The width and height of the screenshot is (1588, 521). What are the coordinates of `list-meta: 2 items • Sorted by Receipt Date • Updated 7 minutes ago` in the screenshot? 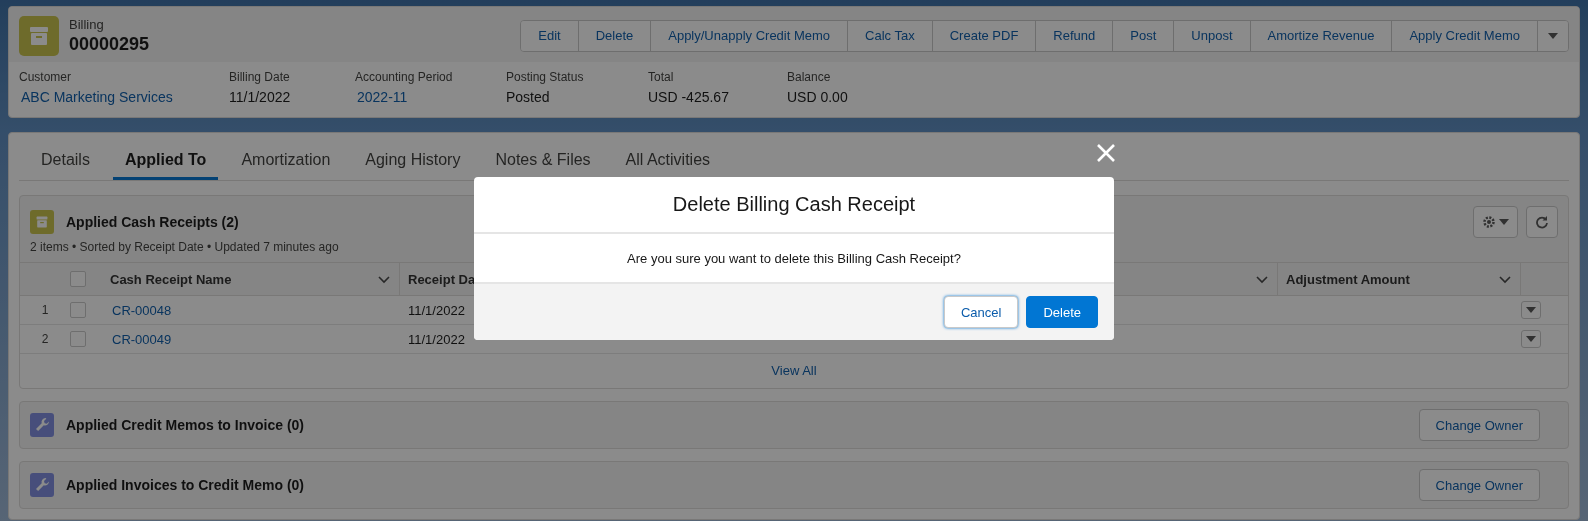 It's located at (184, 247).